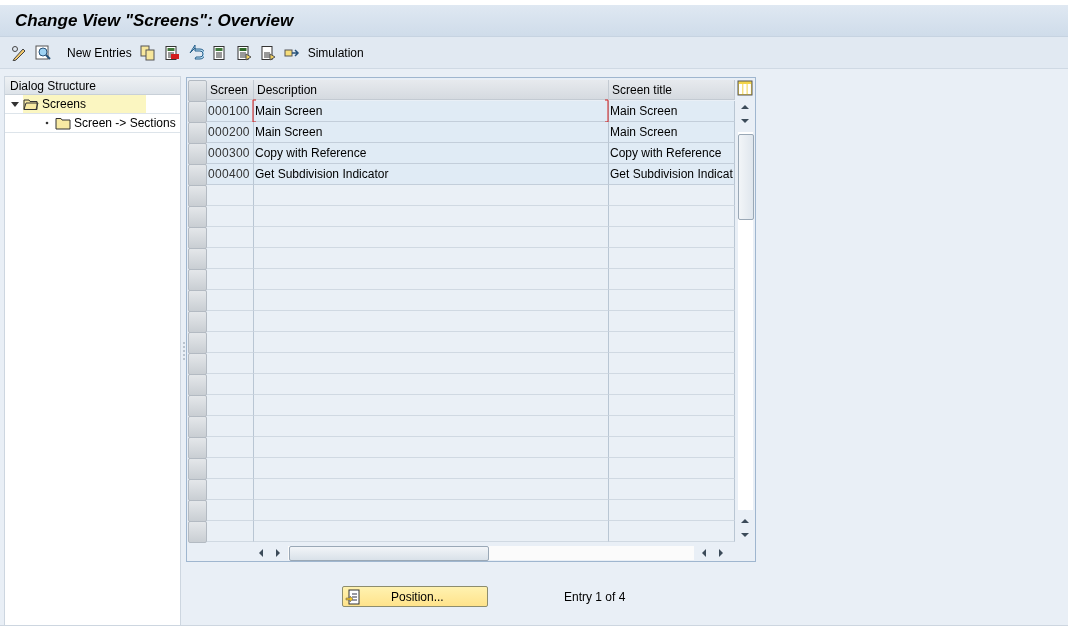  What do you see at coordinates (353, 596) in the screenshot?
I see `position-icon` at bounding box center [353, 596].